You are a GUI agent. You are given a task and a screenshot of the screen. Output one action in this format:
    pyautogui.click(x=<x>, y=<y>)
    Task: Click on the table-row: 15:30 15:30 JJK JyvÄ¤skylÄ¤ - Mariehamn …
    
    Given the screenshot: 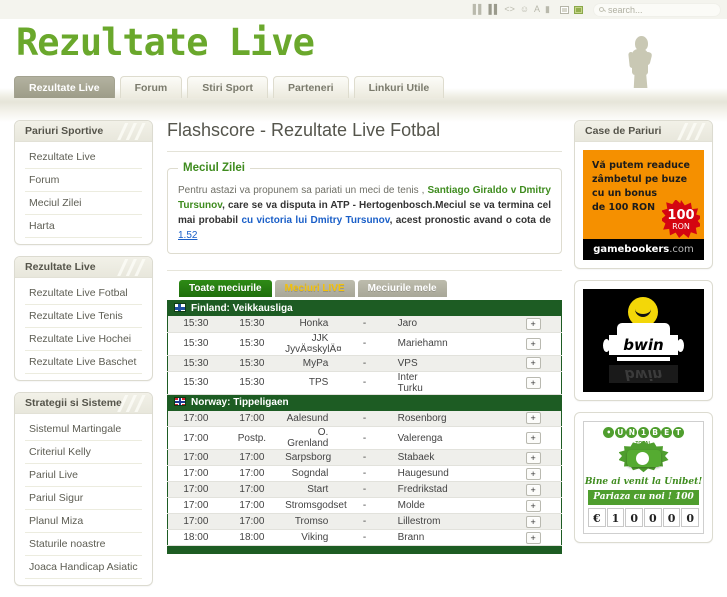 What is the action you would take?
    pyautogui.click(x=364, y=344)
    